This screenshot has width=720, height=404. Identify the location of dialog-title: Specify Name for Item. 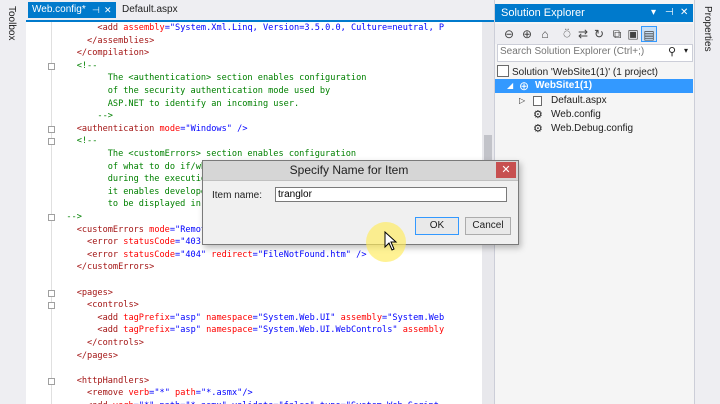
(349, 170).